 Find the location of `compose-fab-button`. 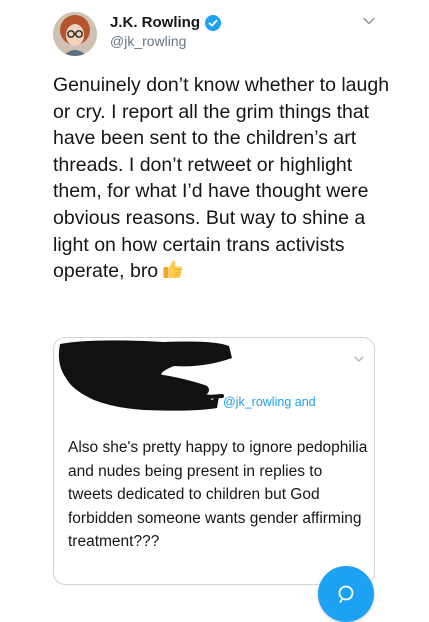

compose-fab-button is located at coordinates (346, 594).